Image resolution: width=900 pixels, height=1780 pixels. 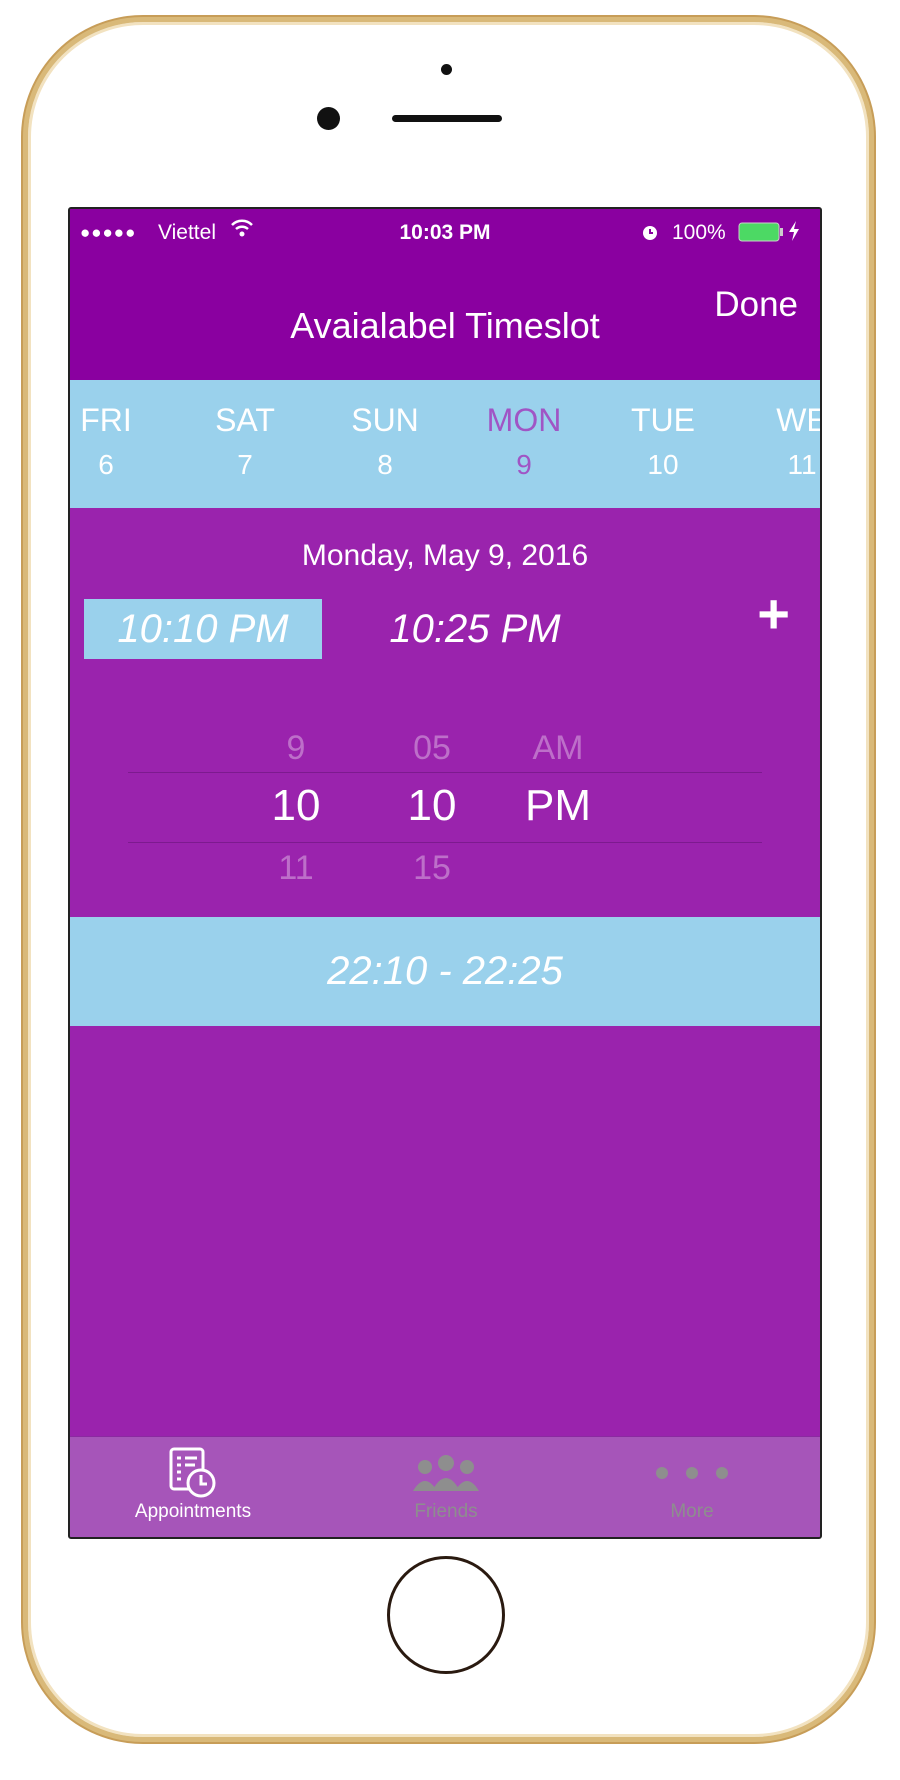 What do you see at coordinates (106, 420) in the screenshot?
I see `day-name: FRI` at bounding box center [106, 420].